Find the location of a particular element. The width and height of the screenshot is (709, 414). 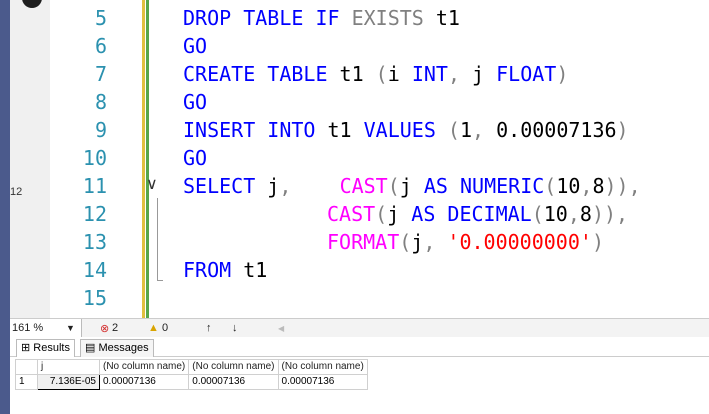

chevron-down-icon: ▼ is located at coordinates (70, 328).